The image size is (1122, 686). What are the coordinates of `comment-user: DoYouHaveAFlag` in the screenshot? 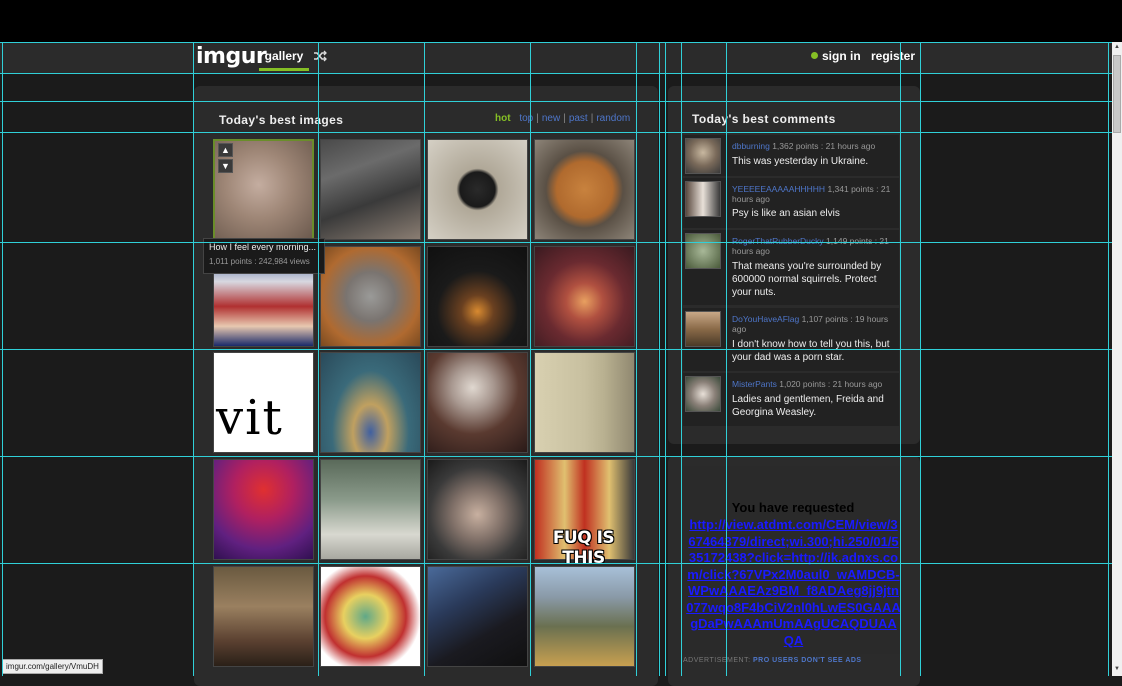 It's located at (765, 319).